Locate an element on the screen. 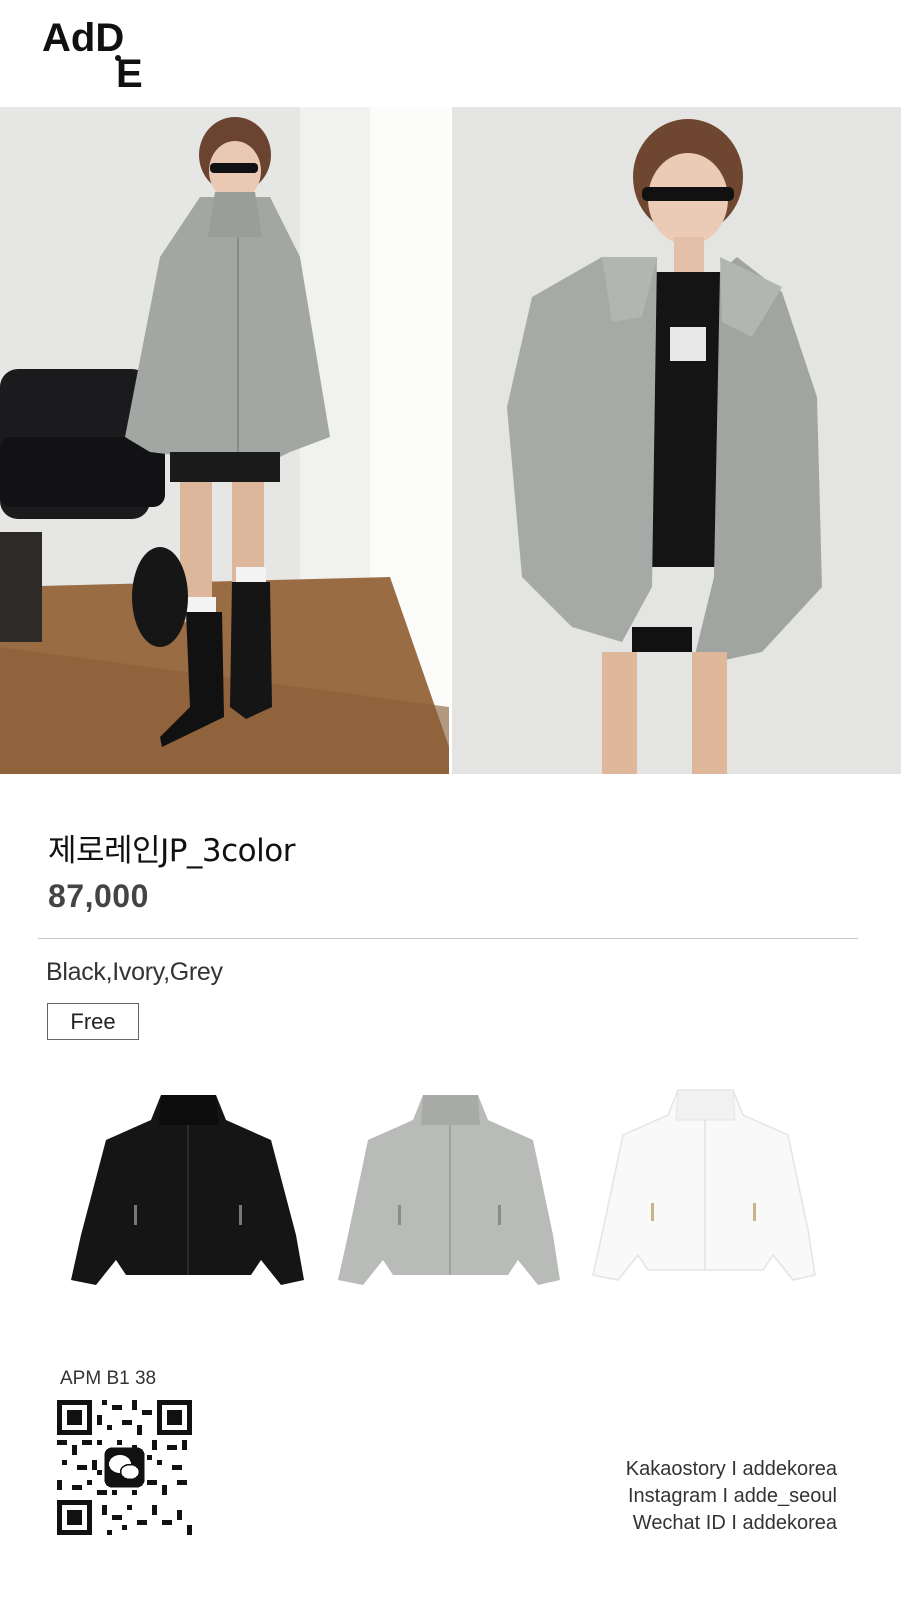  brand-logo-mark: AdD E is located at coordinates (92, 56).